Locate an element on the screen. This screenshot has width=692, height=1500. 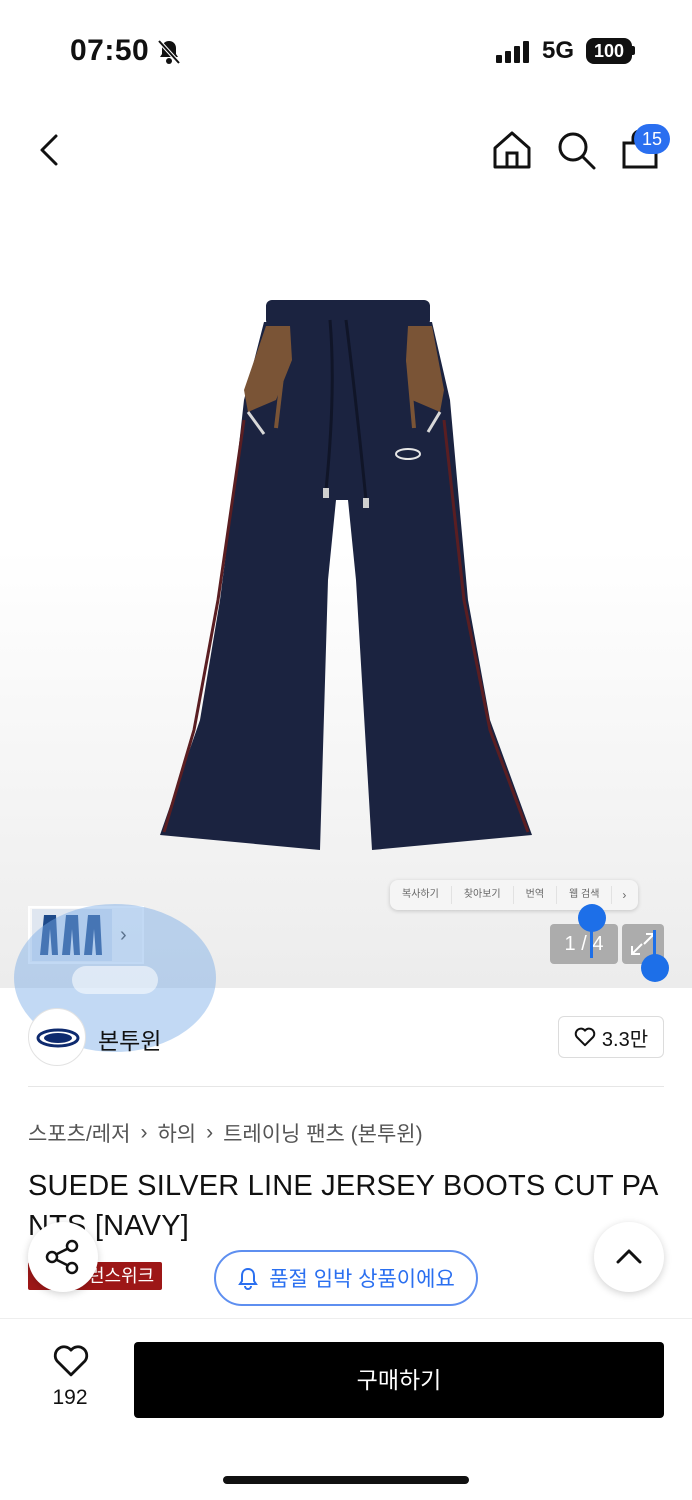
share-button is located at coordinates (63, 1257).